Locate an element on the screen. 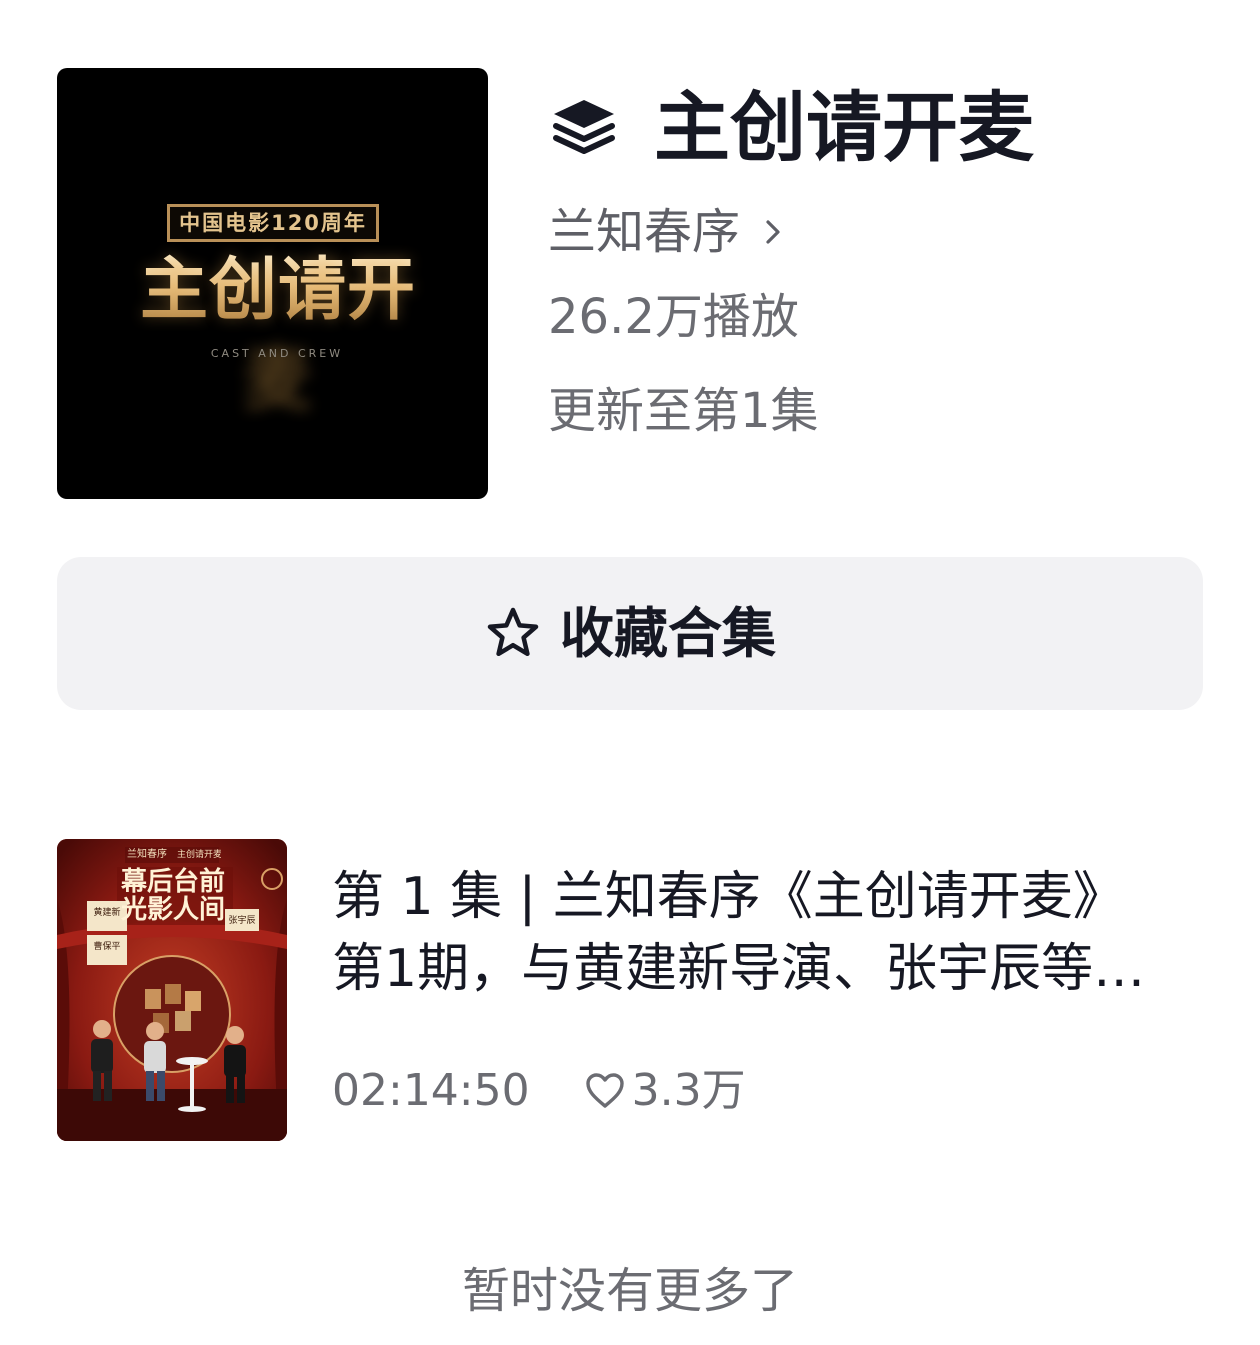 Image resolution: width=1260 pixels, height=1345 pixels. collect-collection-button: 收藏合集 is located at coordinates (630, 633).